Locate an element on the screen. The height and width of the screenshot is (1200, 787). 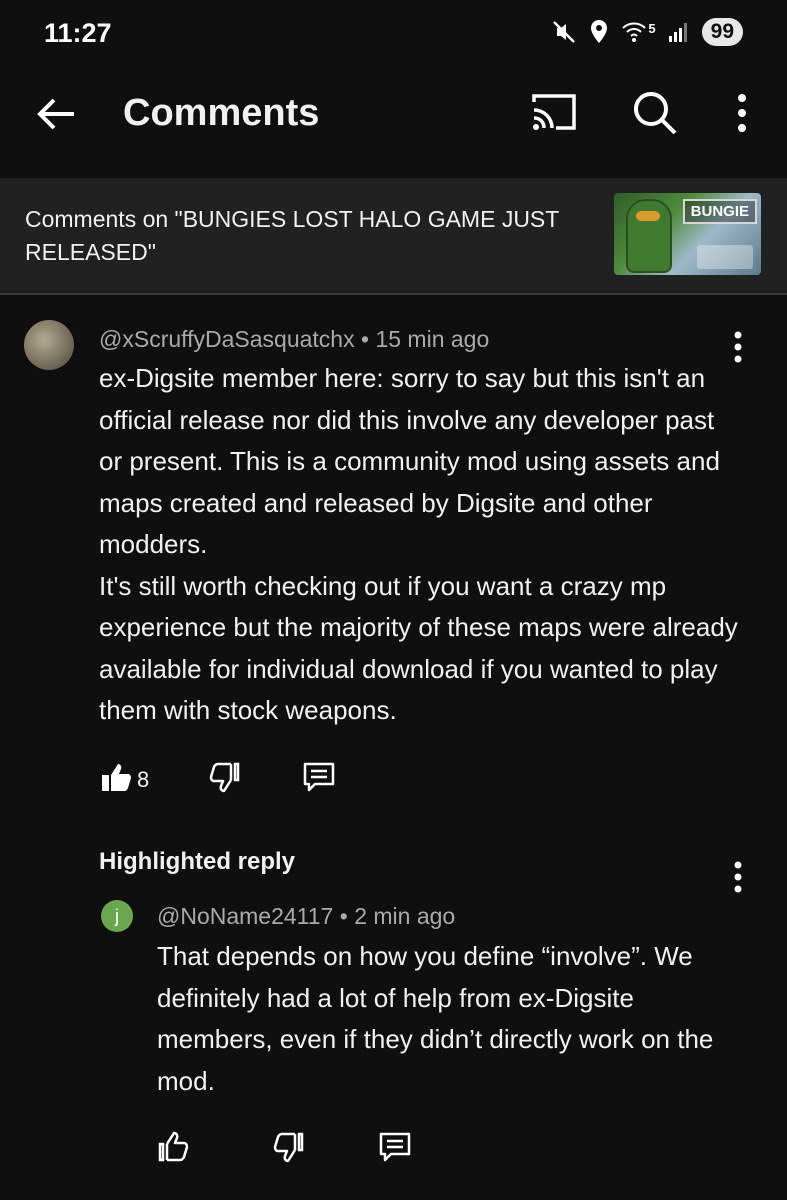
reply-more-icon is located at coordinates (738, 877).